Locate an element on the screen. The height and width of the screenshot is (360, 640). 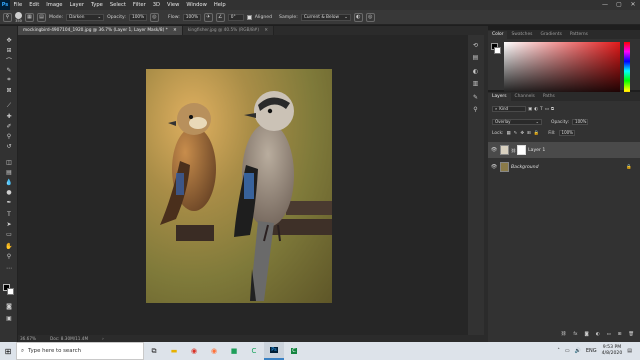
filter-smart-object-icon: ⧉ is located at coordinates (552, 109).